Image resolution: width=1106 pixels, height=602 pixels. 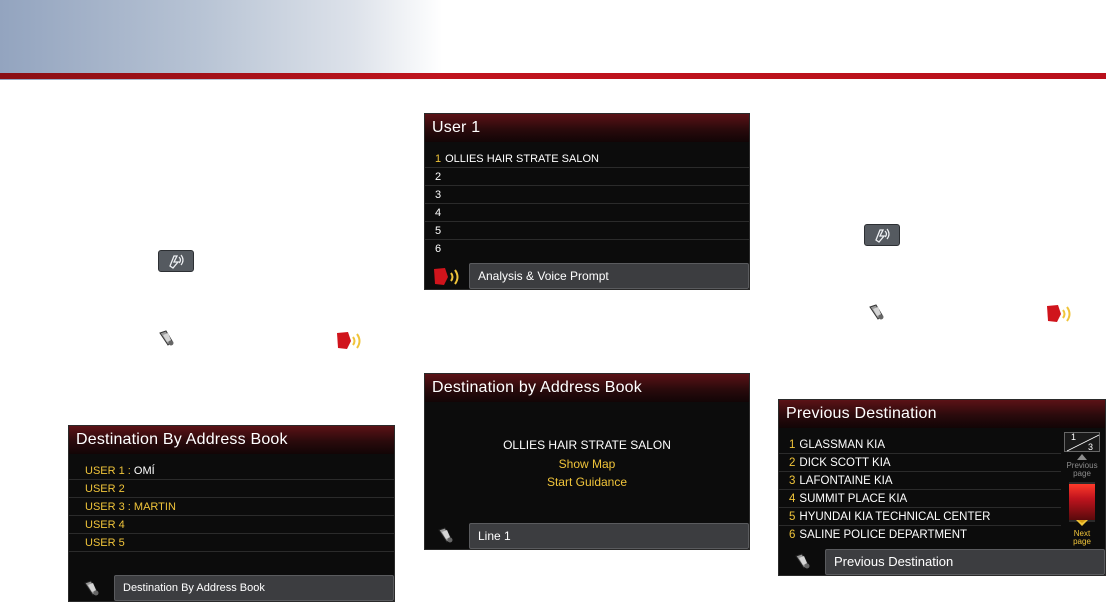 What do you see at coordinates (587, 249) in the screenshot?
I see `list-item: 6` at bounding box center [587, 249].